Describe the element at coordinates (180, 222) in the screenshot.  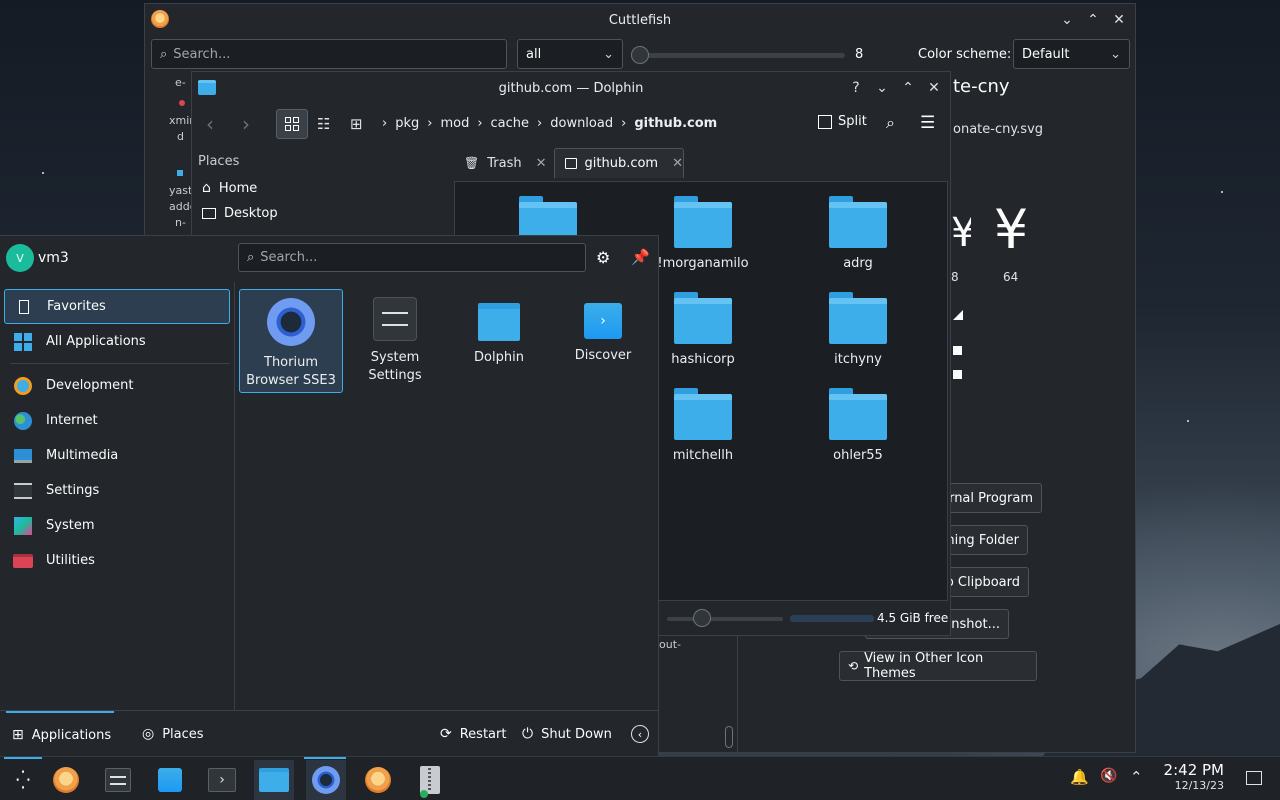
I see `list-item: n-` at that location.